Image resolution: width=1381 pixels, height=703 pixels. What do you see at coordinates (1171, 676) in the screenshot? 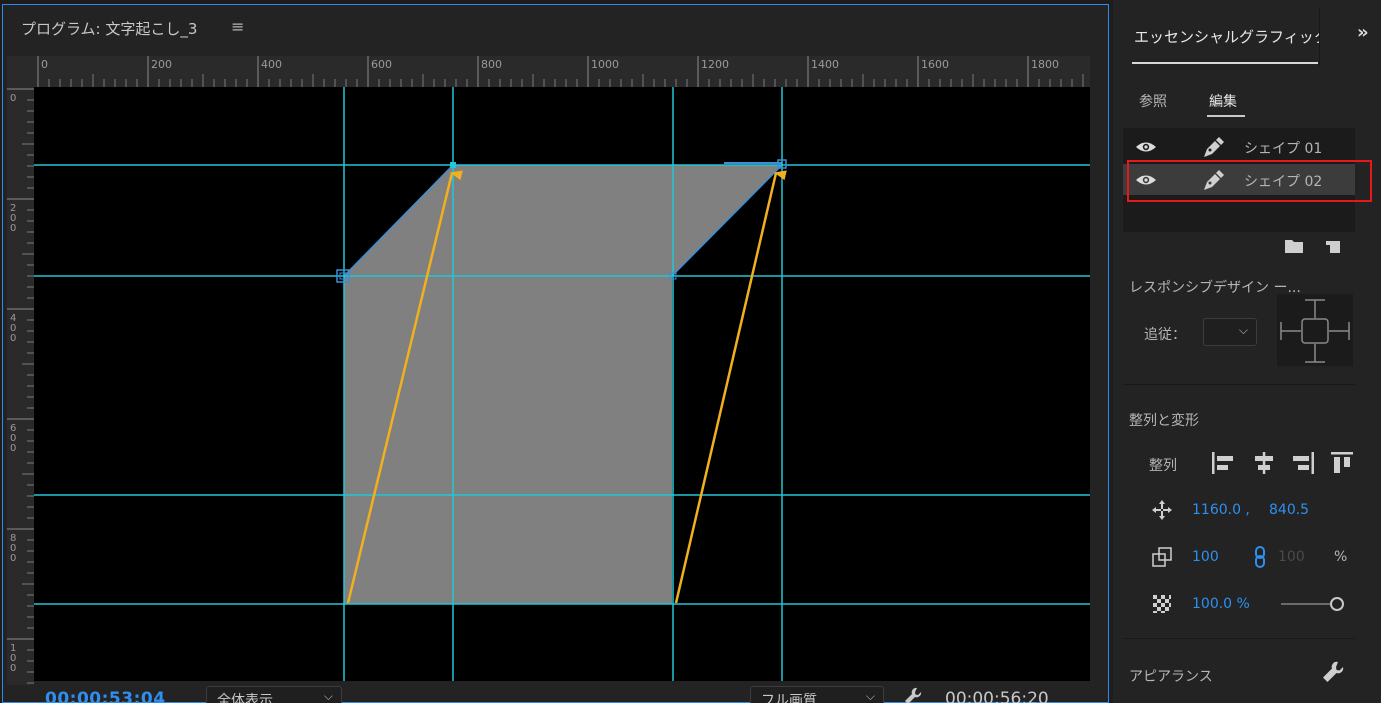
I see `appearance-header: アピアランス` at bounding box center [1171, 676].